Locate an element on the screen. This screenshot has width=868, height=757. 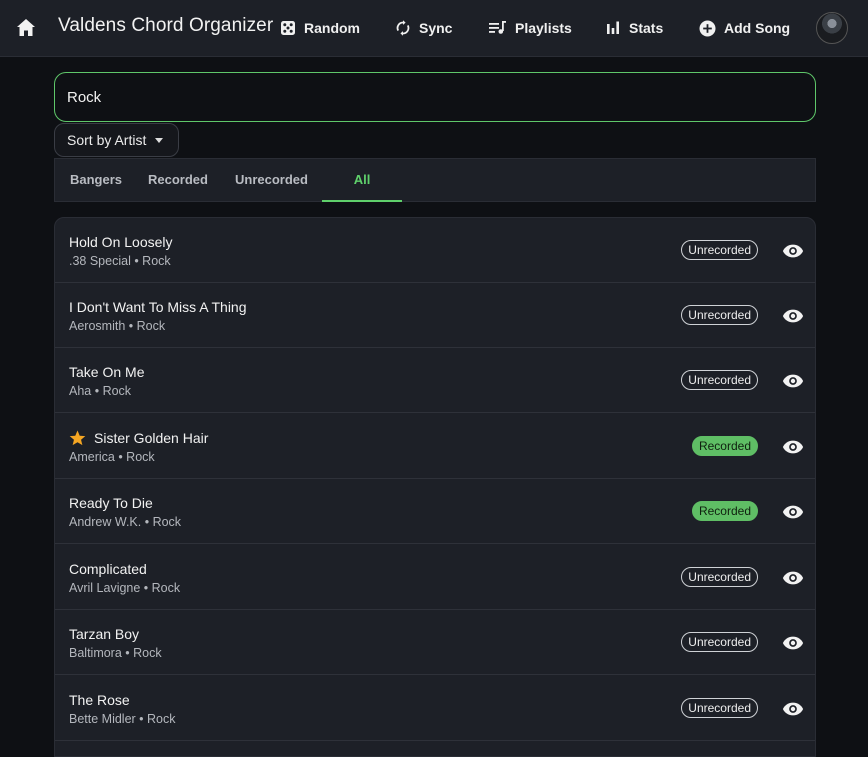
playlists-button: Playlists is located at coordinates (530, 28).